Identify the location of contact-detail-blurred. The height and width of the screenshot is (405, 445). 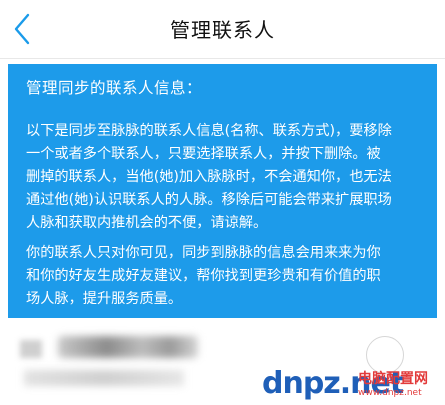
(104, 378).